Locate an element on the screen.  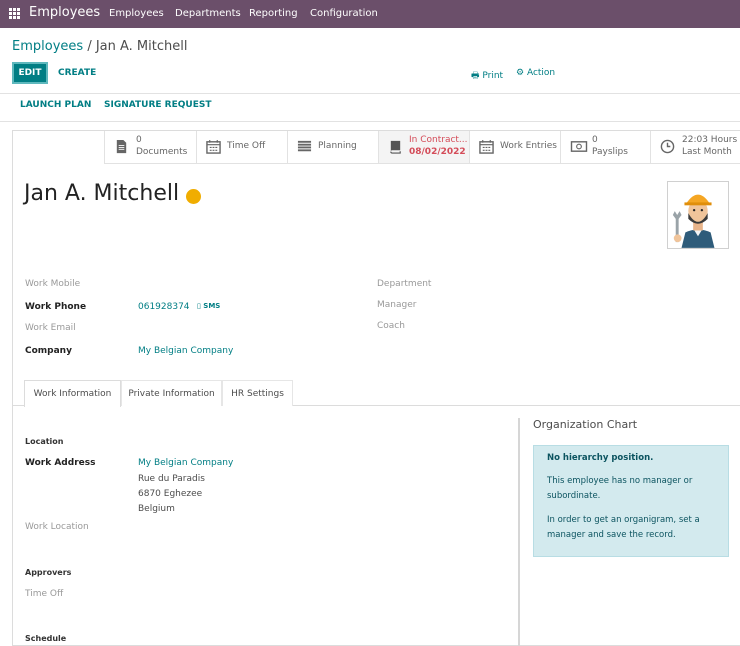
hours-value: 22:03 Hours is located at coordinates (710, 140).